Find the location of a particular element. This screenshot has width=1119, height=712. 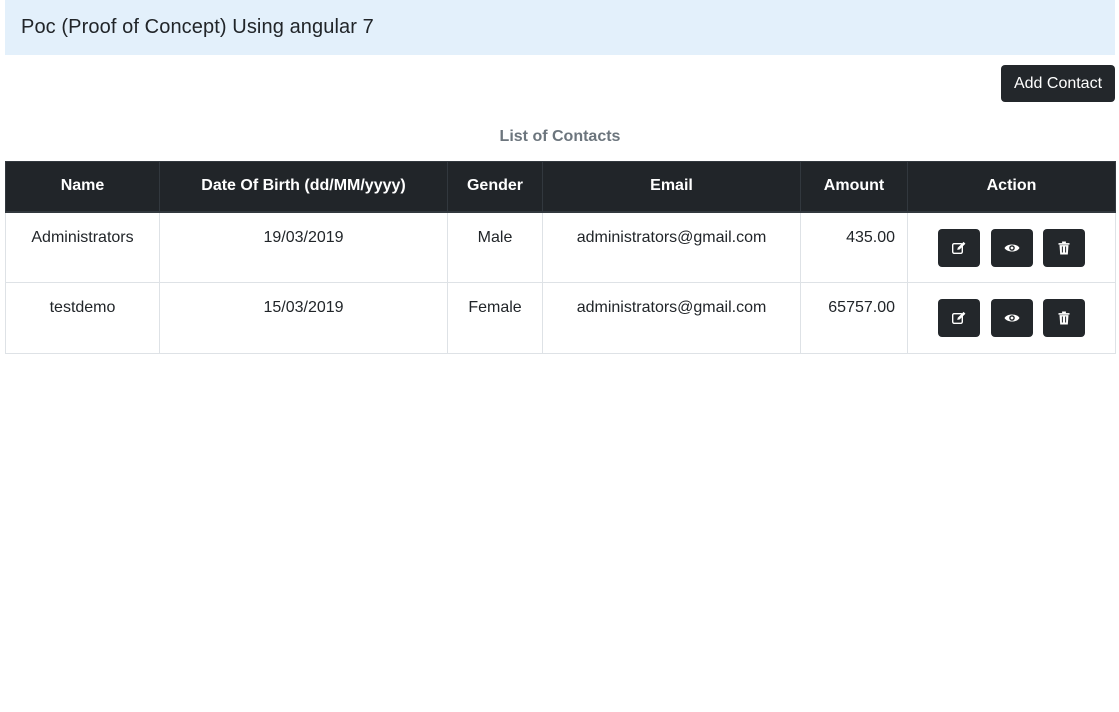

column-header-action: Action is located at coordinates (1011, 187).